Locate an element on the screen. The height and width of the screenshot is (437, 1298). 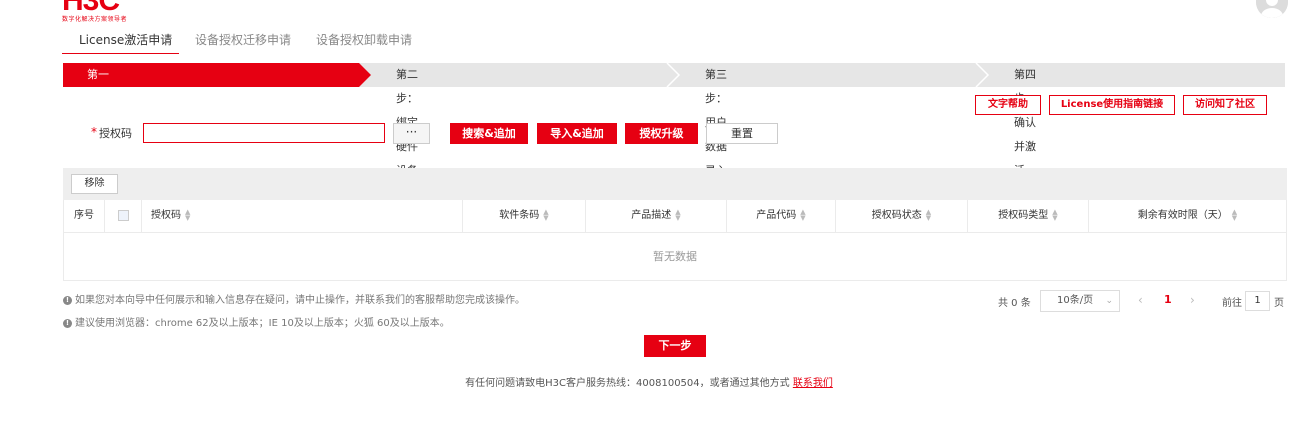
table-toolbar is located at coordinates (675, 184).